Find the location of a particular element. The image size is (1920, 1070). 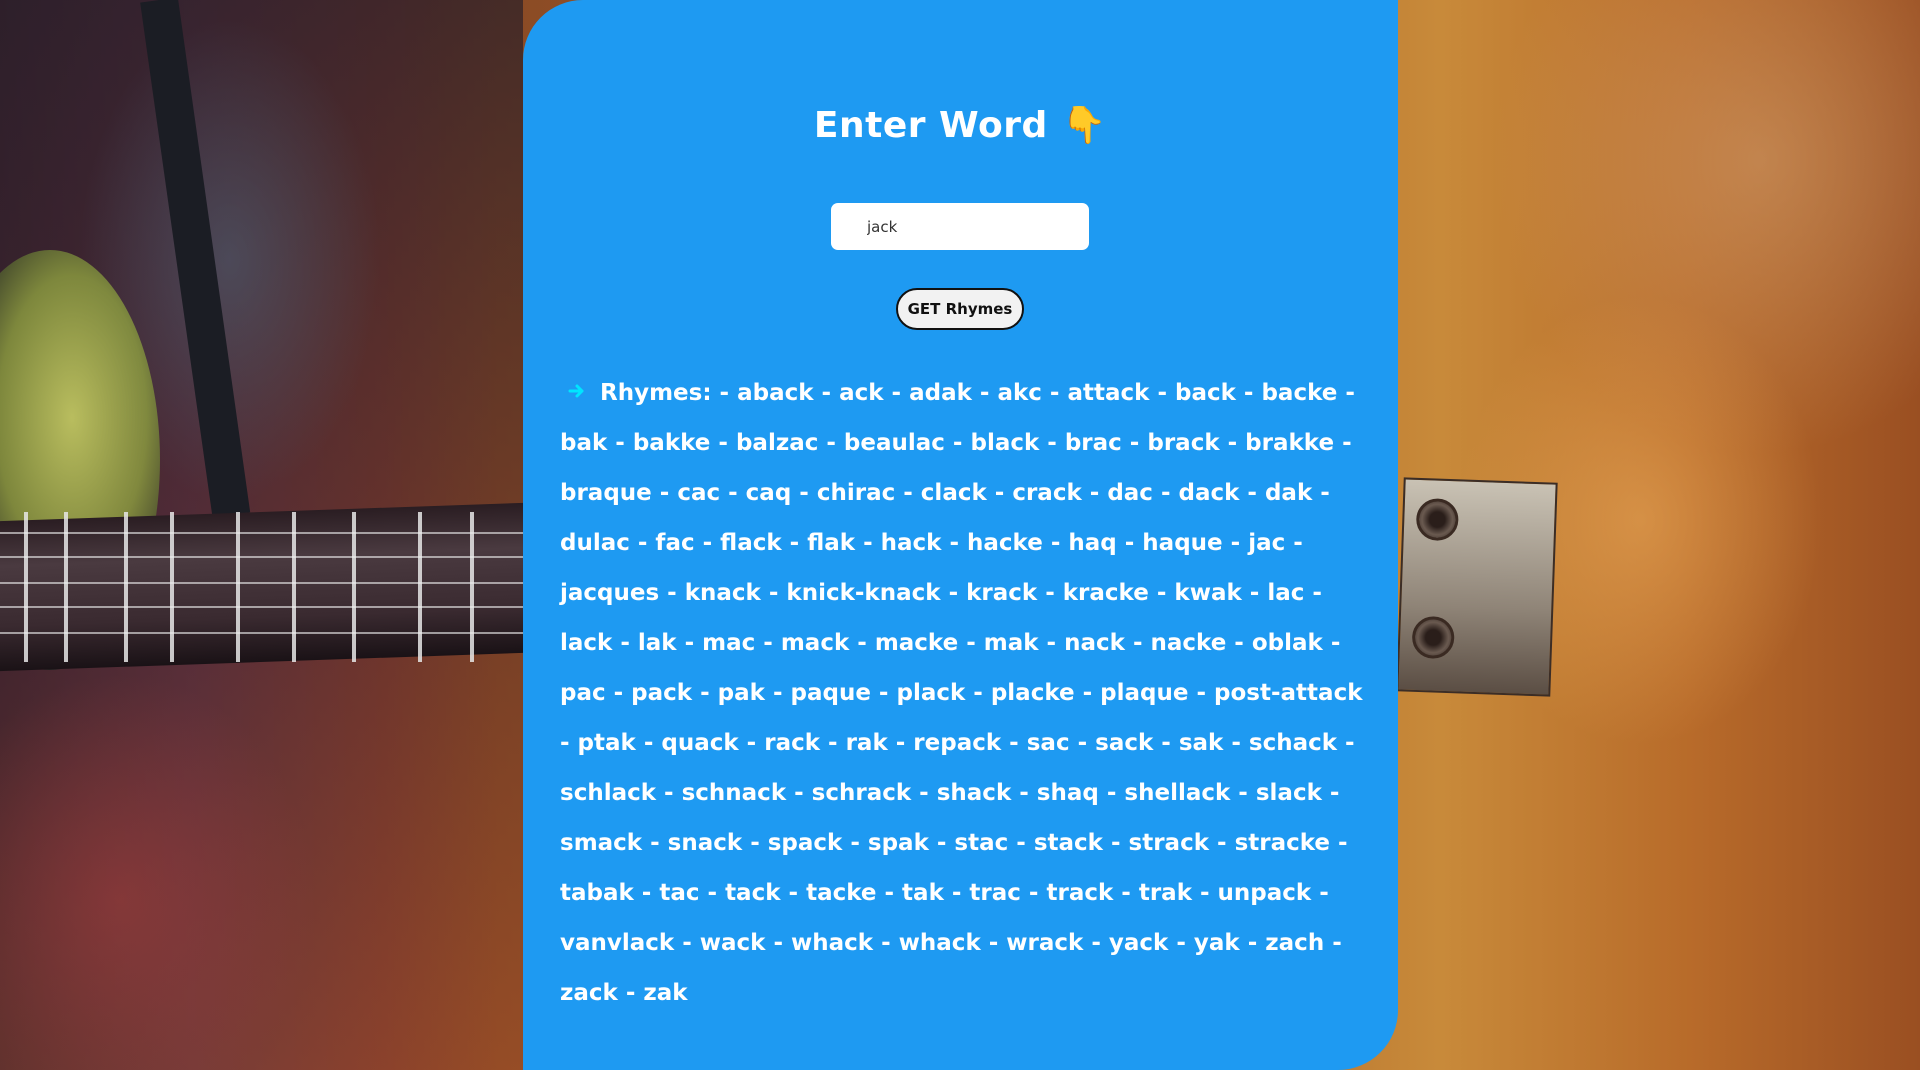

title-text: Enter Word is located at coordinates (930, 125).